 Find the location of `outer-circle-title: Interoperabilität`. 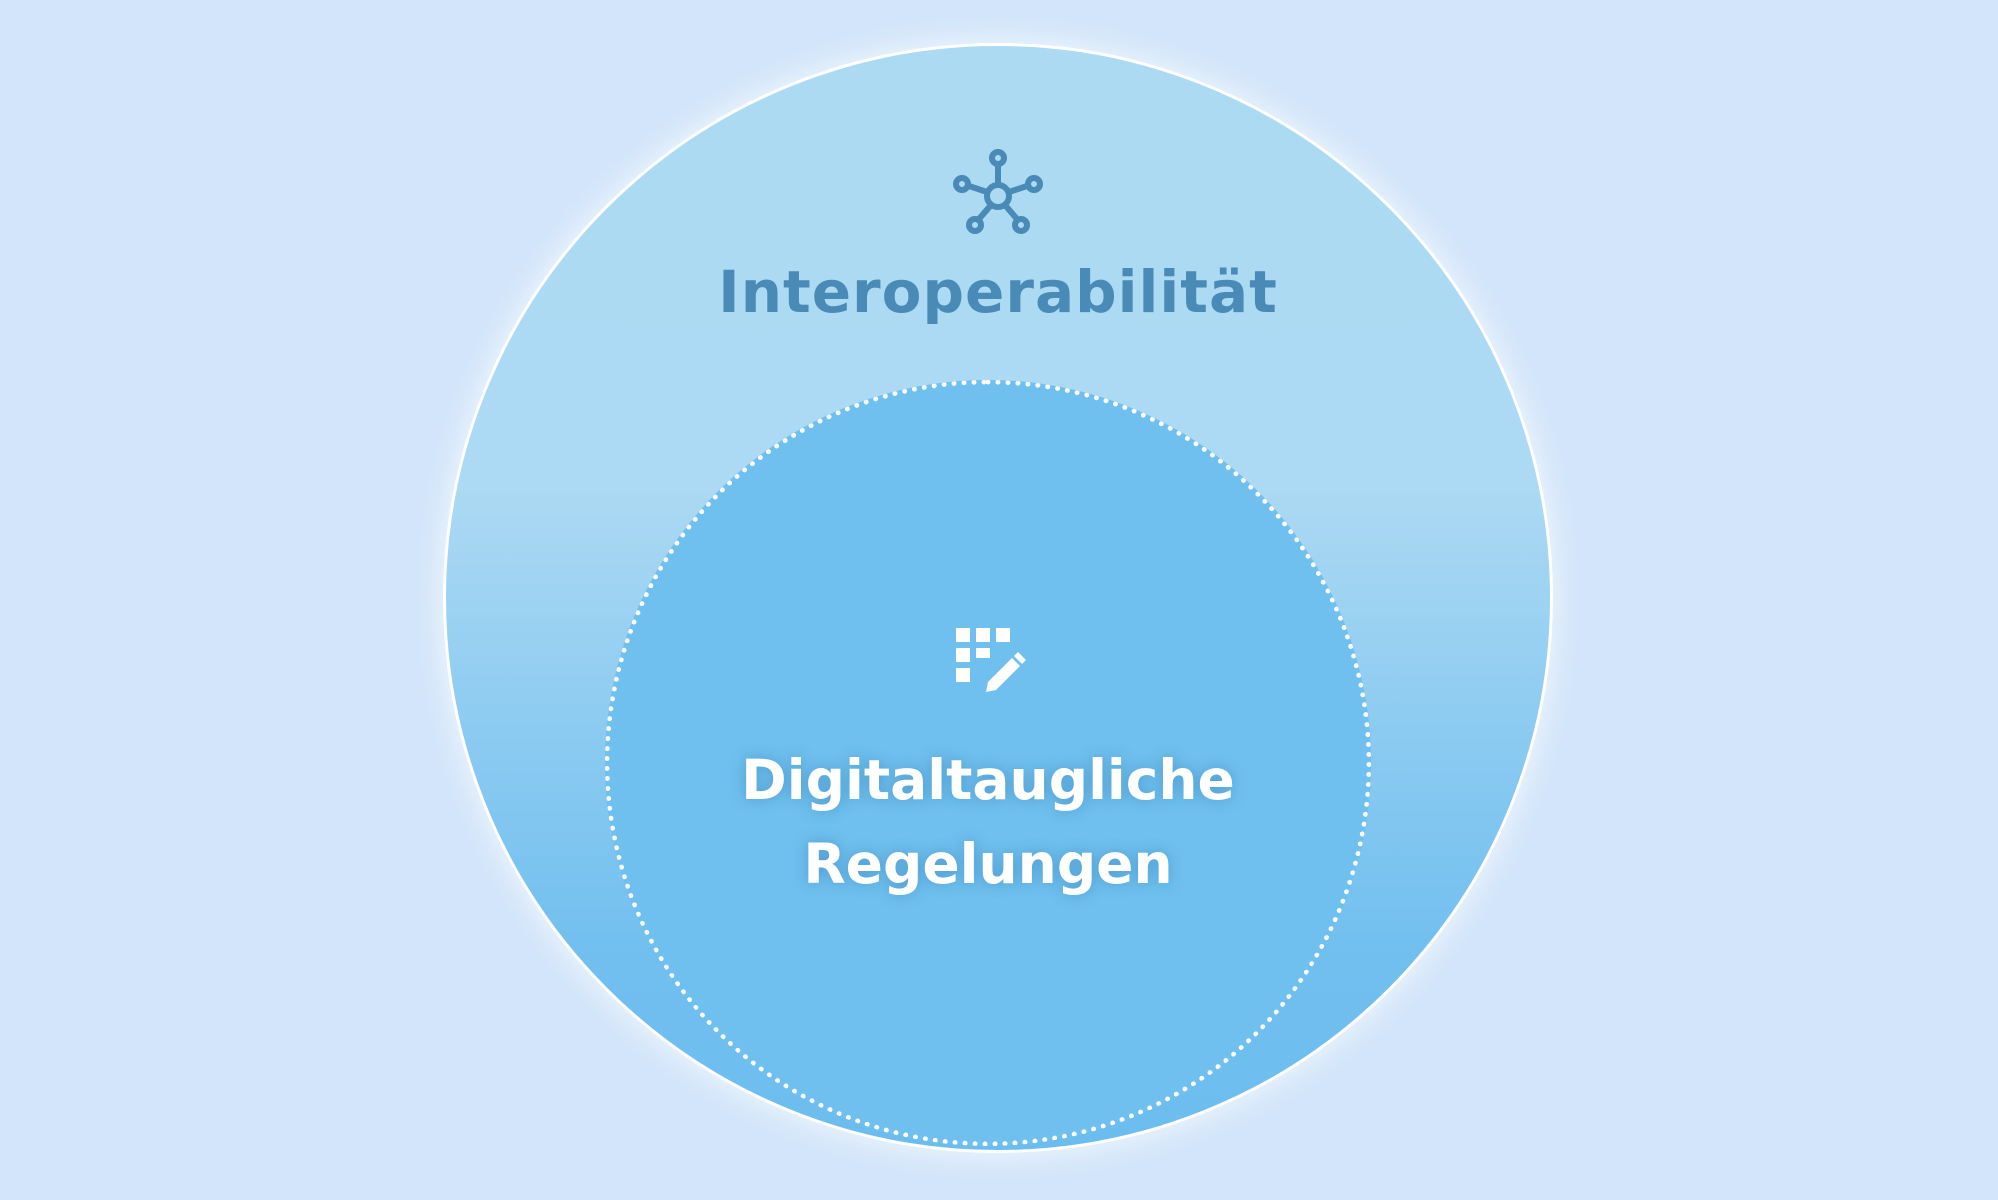

outer-circle-title: Interoperabilität is located at coordinates (998, 292).